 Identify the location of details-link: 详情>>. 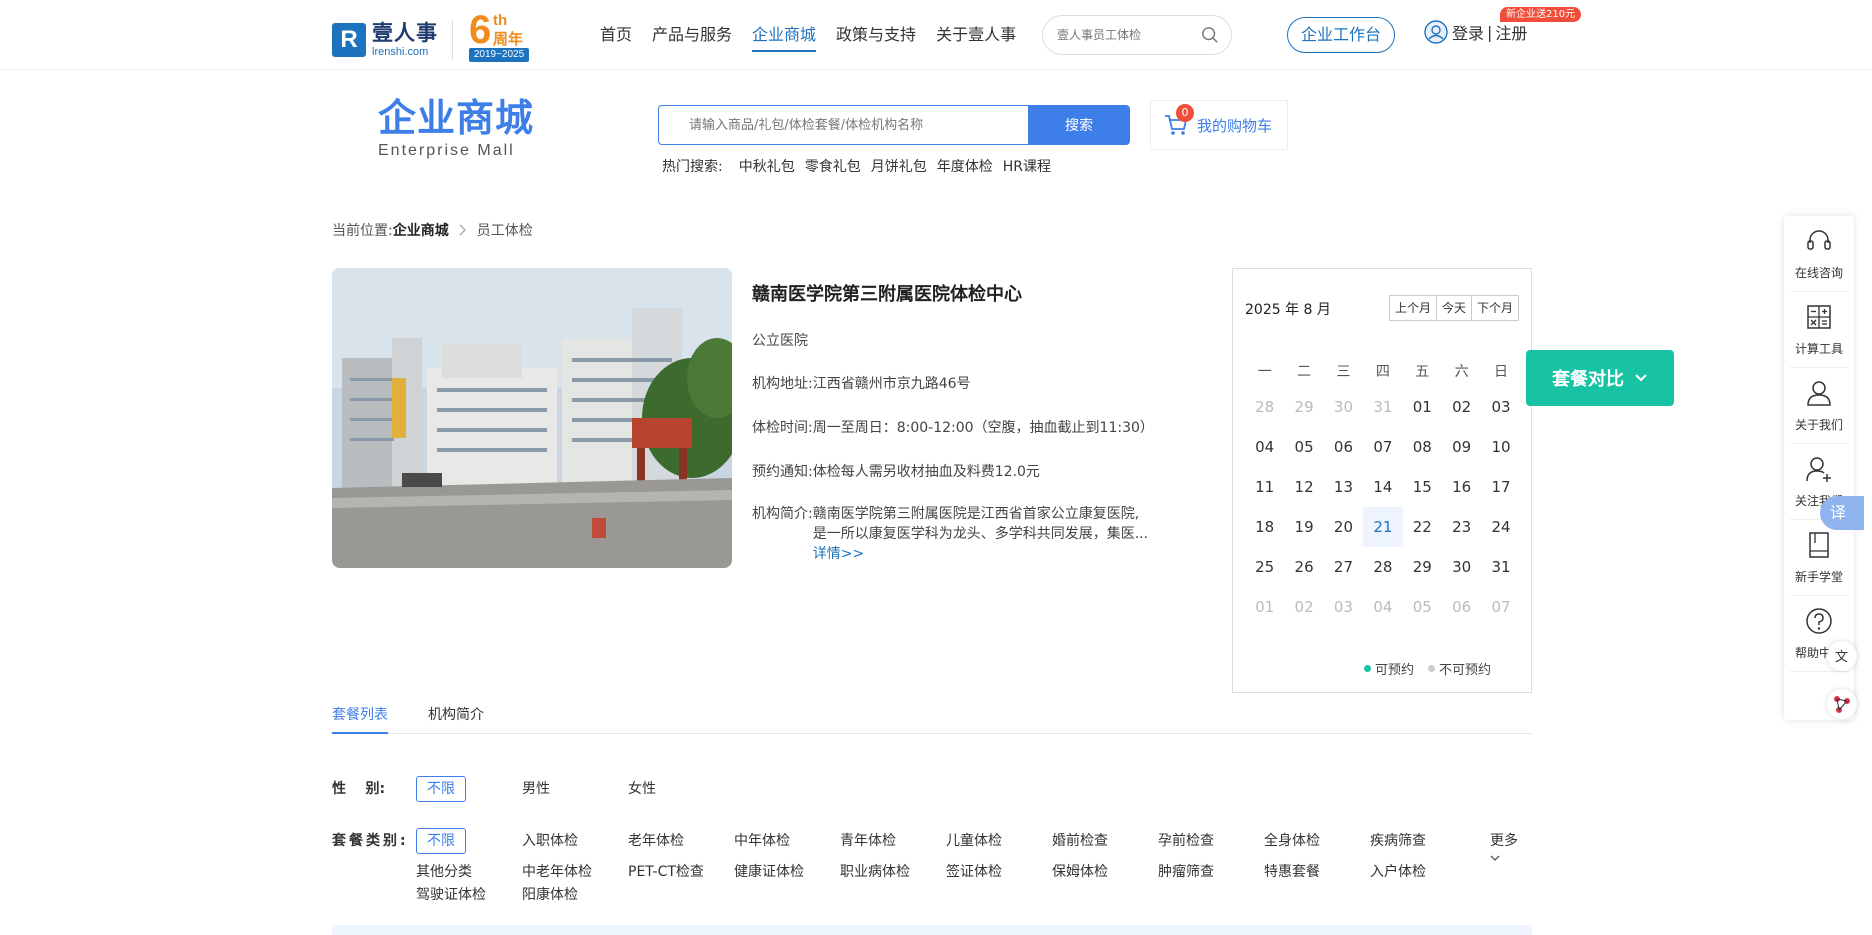
(985, 554).